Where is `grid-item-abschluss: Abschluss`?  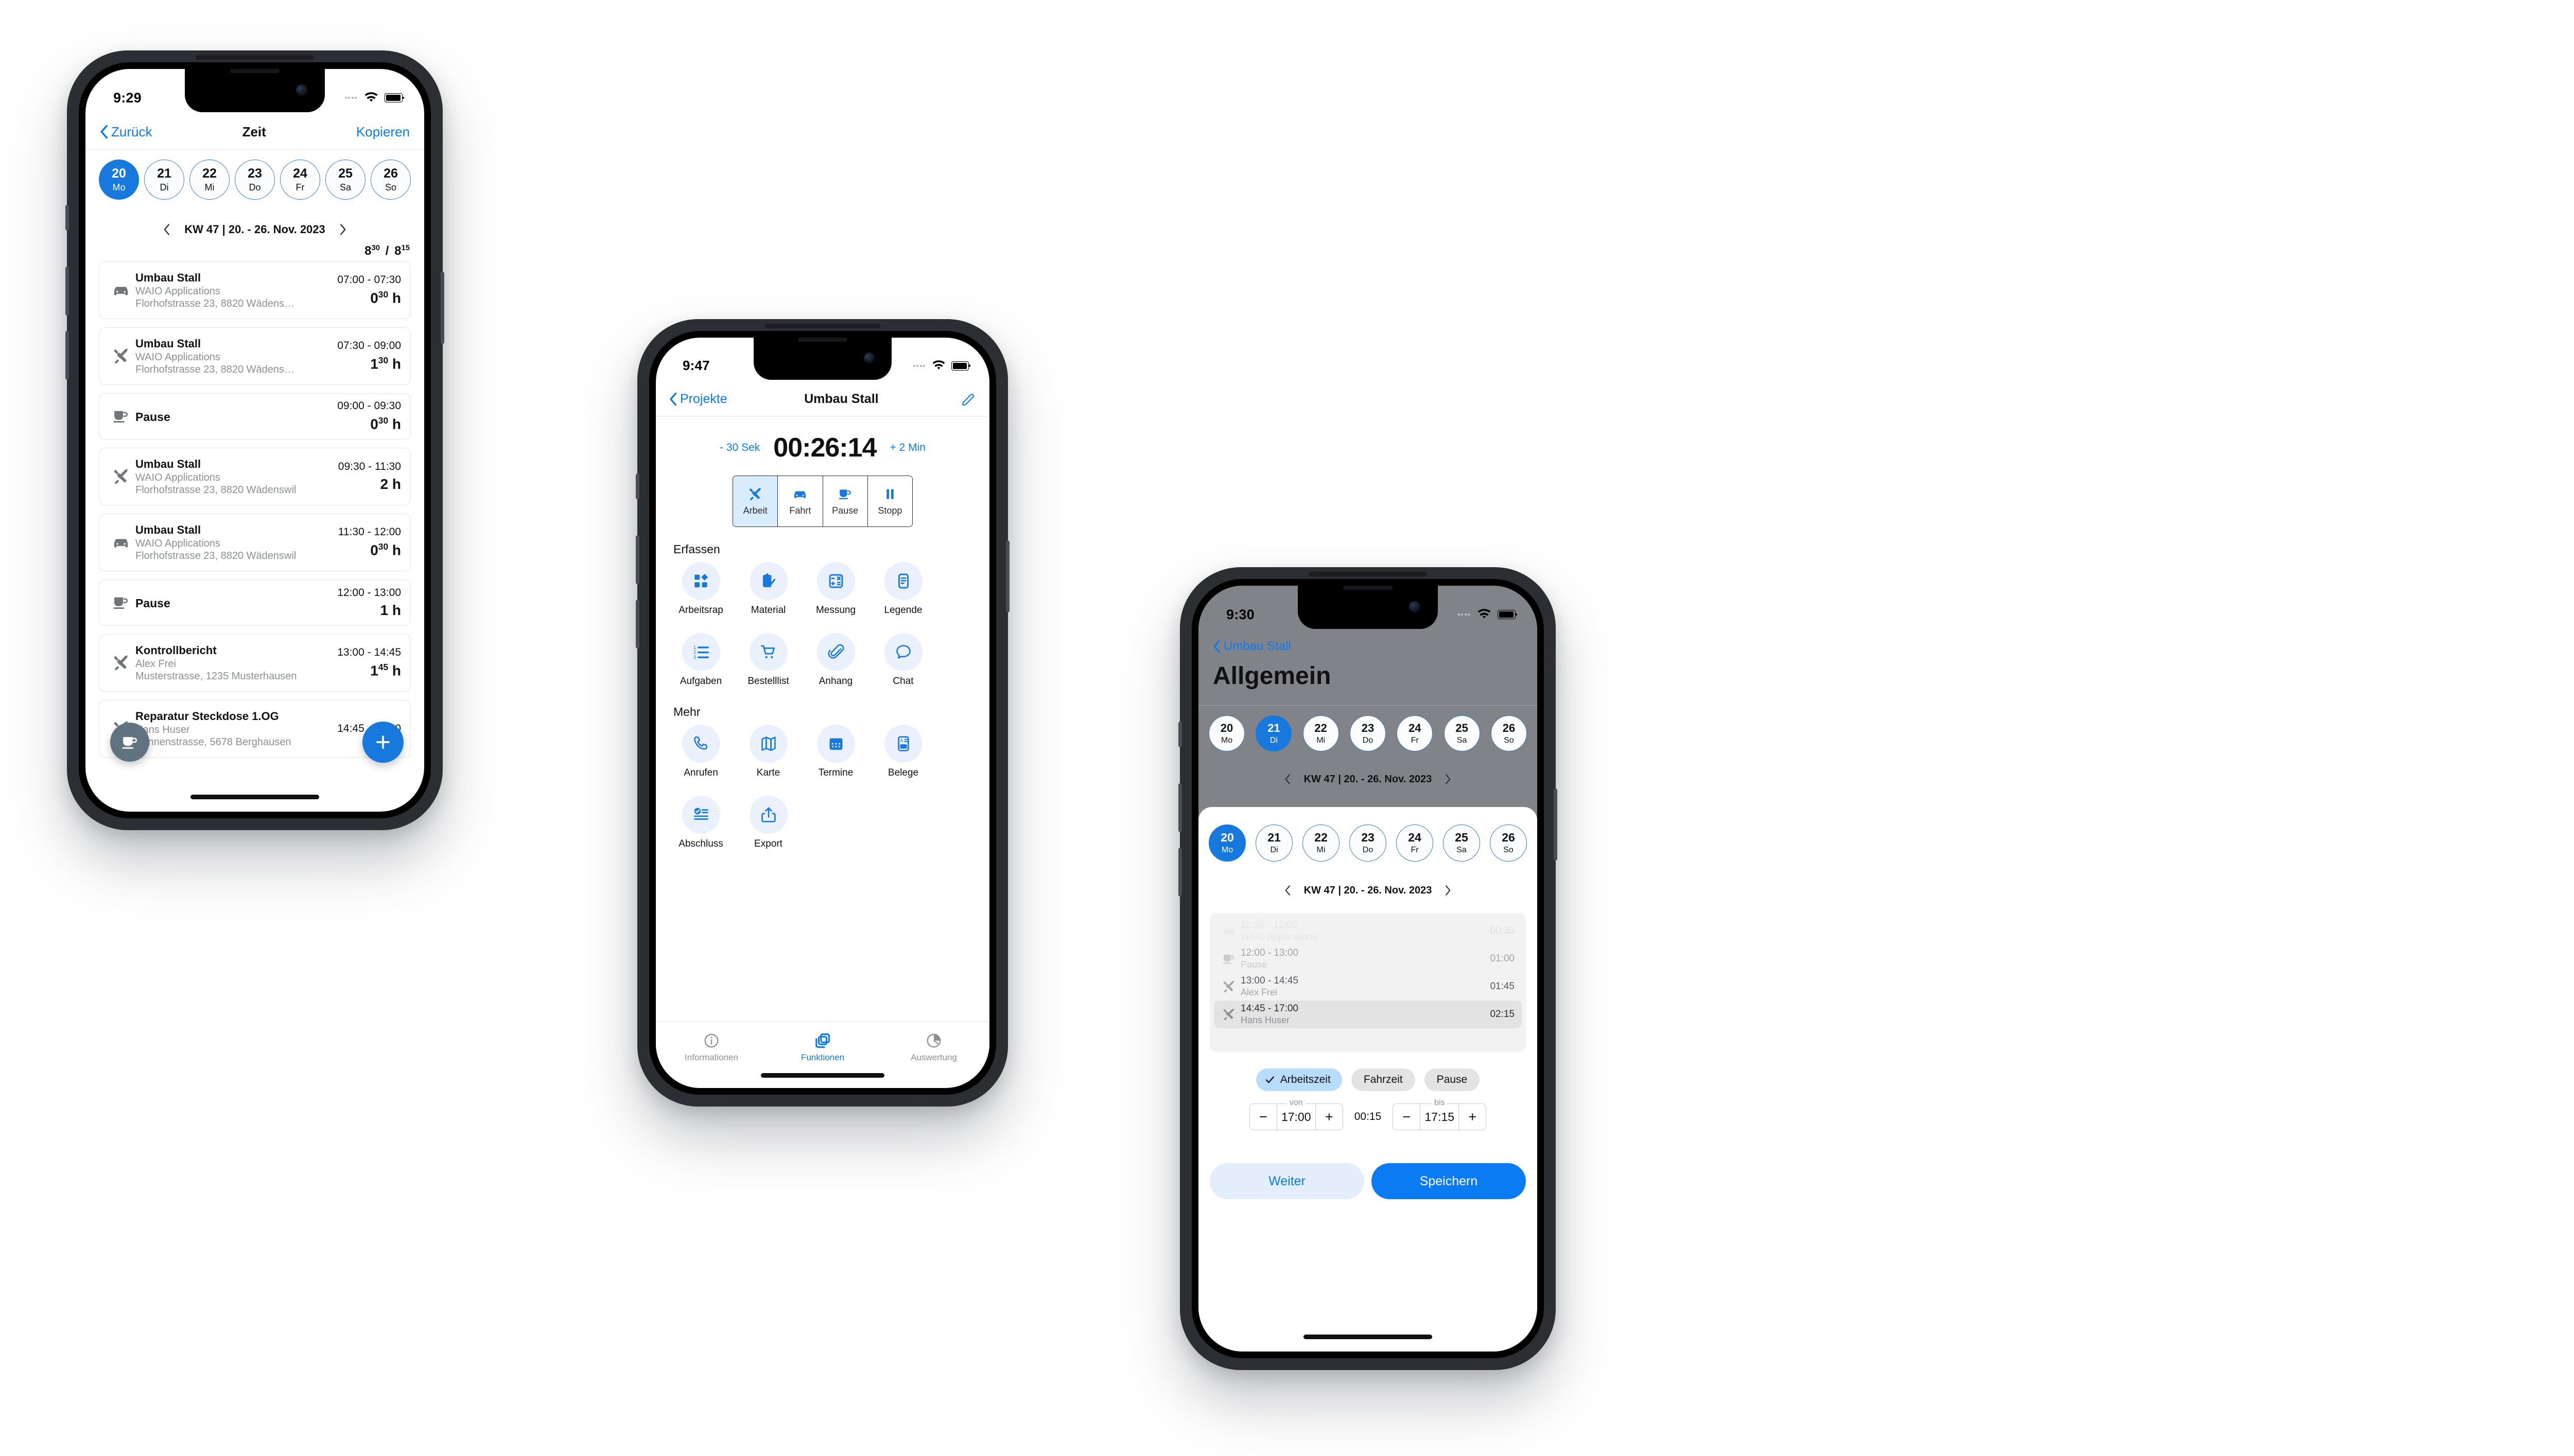 grid-item-abschluss: Abschluss is located at coordinates (701, 831).